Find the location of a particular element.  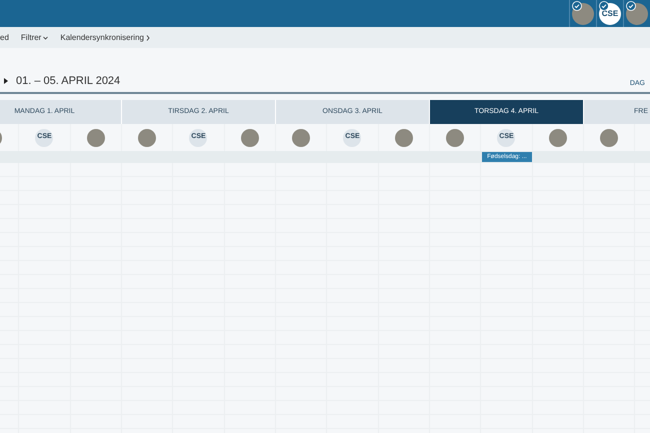

date-range-title: 01. – 05. APRIL 2024 is located at coordinates (68, 81).